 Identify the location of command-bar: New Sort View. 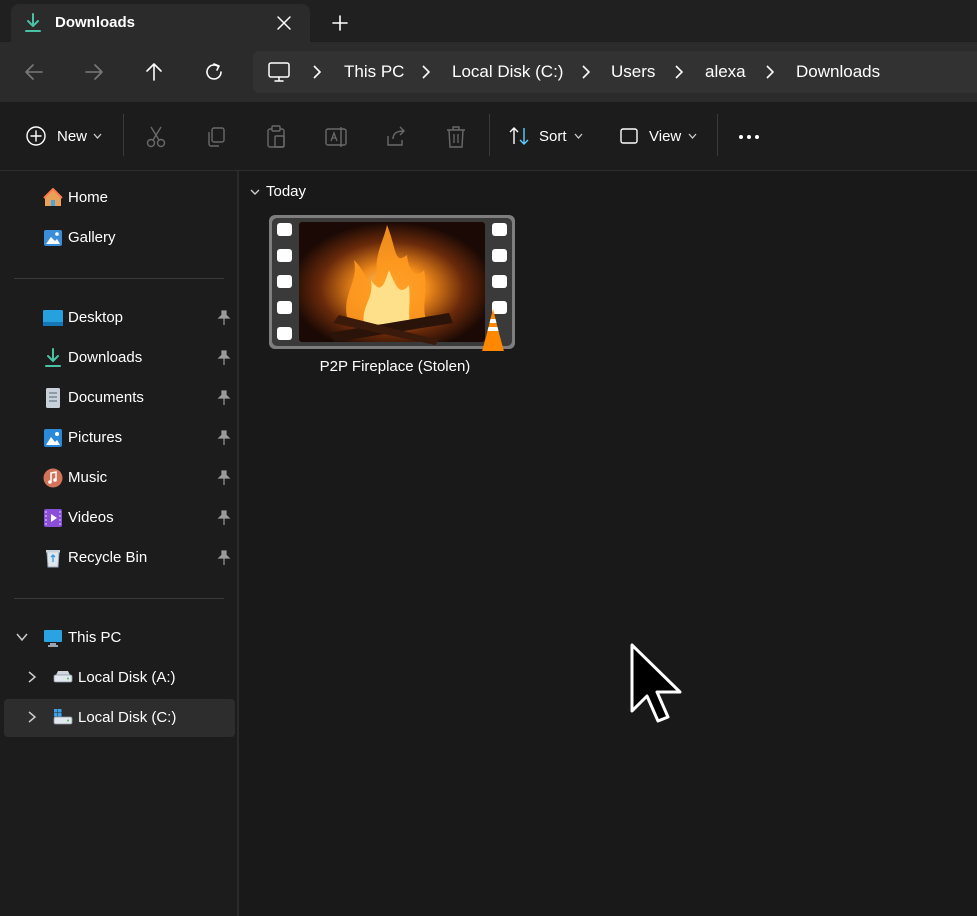
(488, 136).